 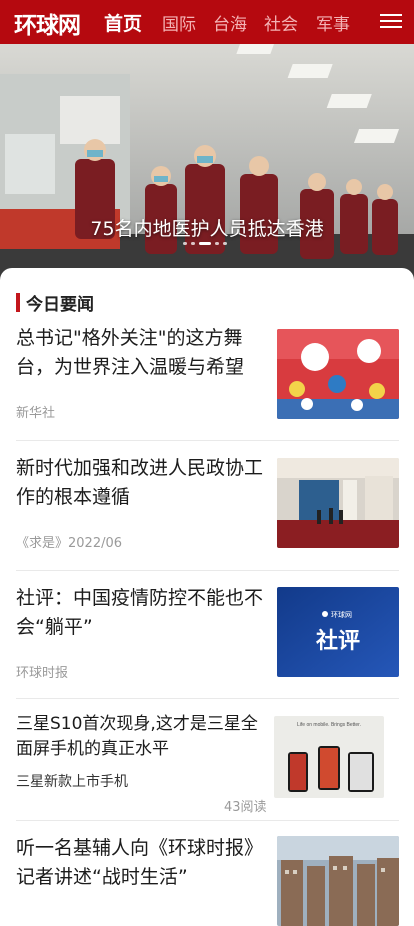 What do you see at coordinates (47, 23) in the screenshot?
I see `site-logo: 环球网` at bounding box center [47, 23].